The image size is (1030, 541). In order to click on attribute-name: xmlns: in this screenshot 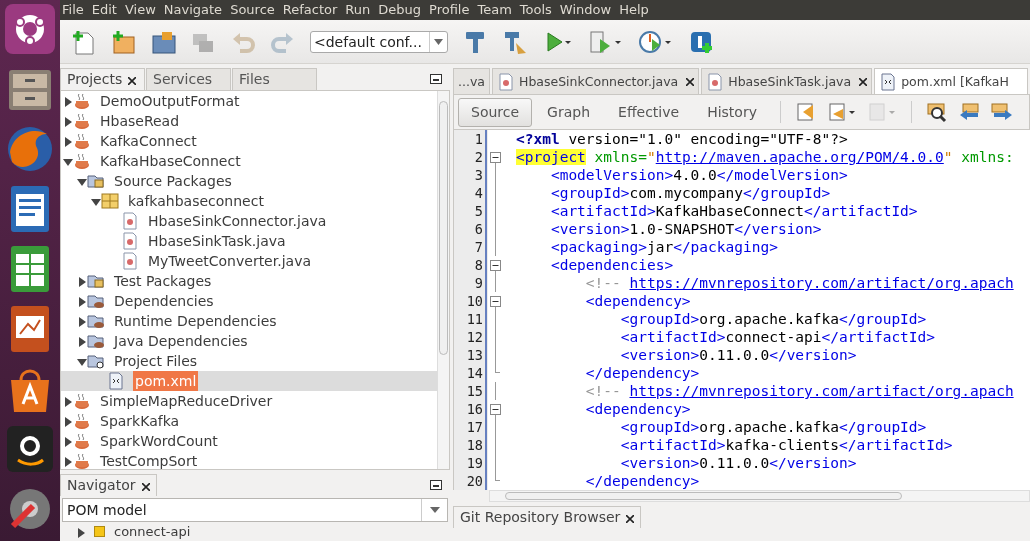, I will do `click(987, 157)`.